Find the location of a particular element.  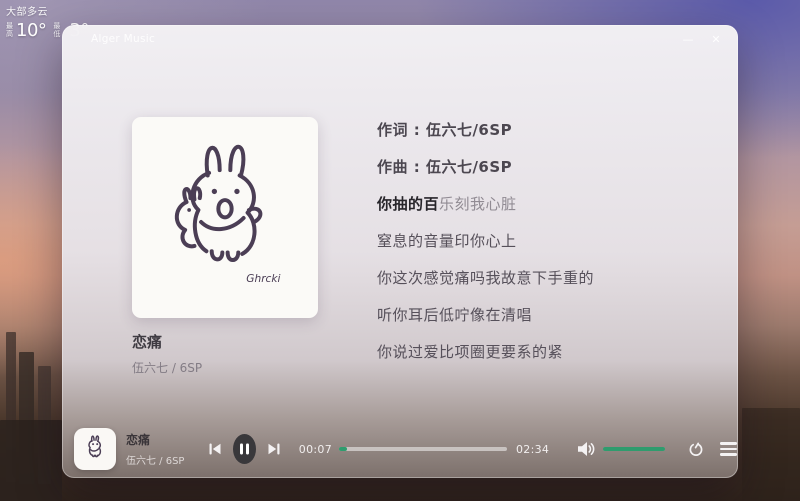

player-bar: 恋痛 伍六七 / 6SP 00:07 02:34 is located at coordinates (400, 449).